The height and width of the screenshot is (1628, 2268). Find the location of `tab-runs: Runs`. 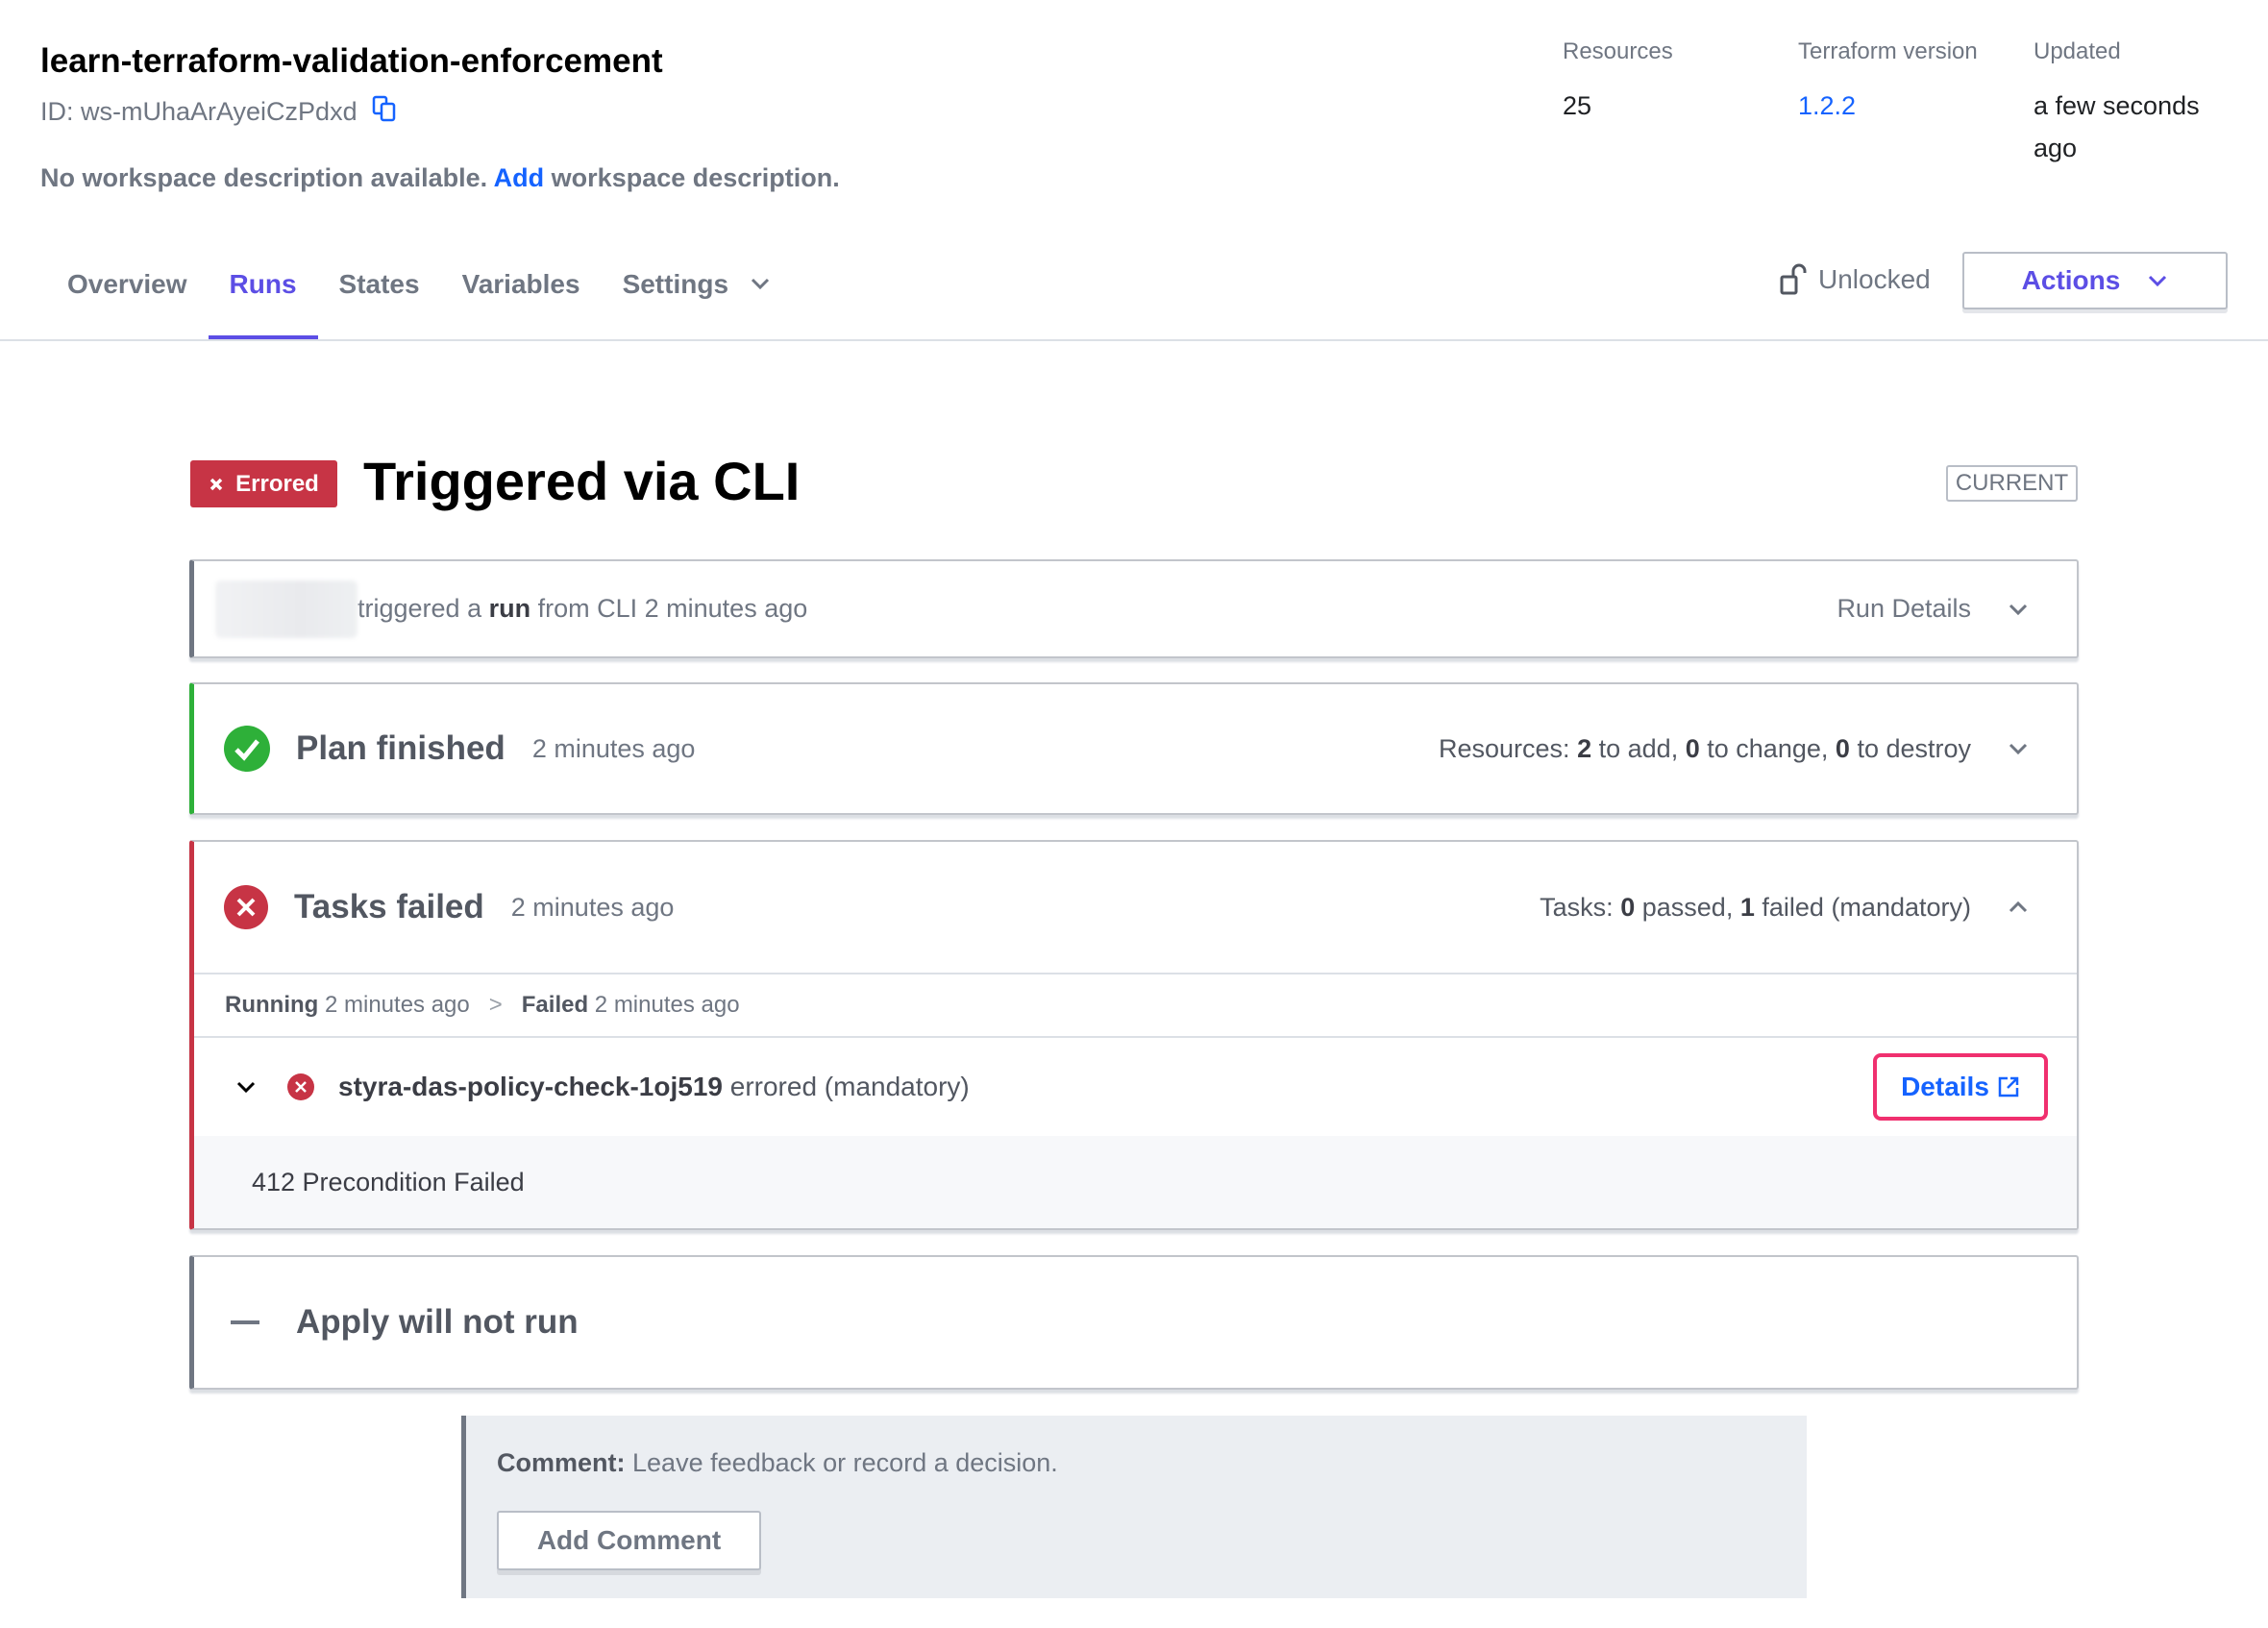

tab-runs: Runs is located at coordinates (263, 302).